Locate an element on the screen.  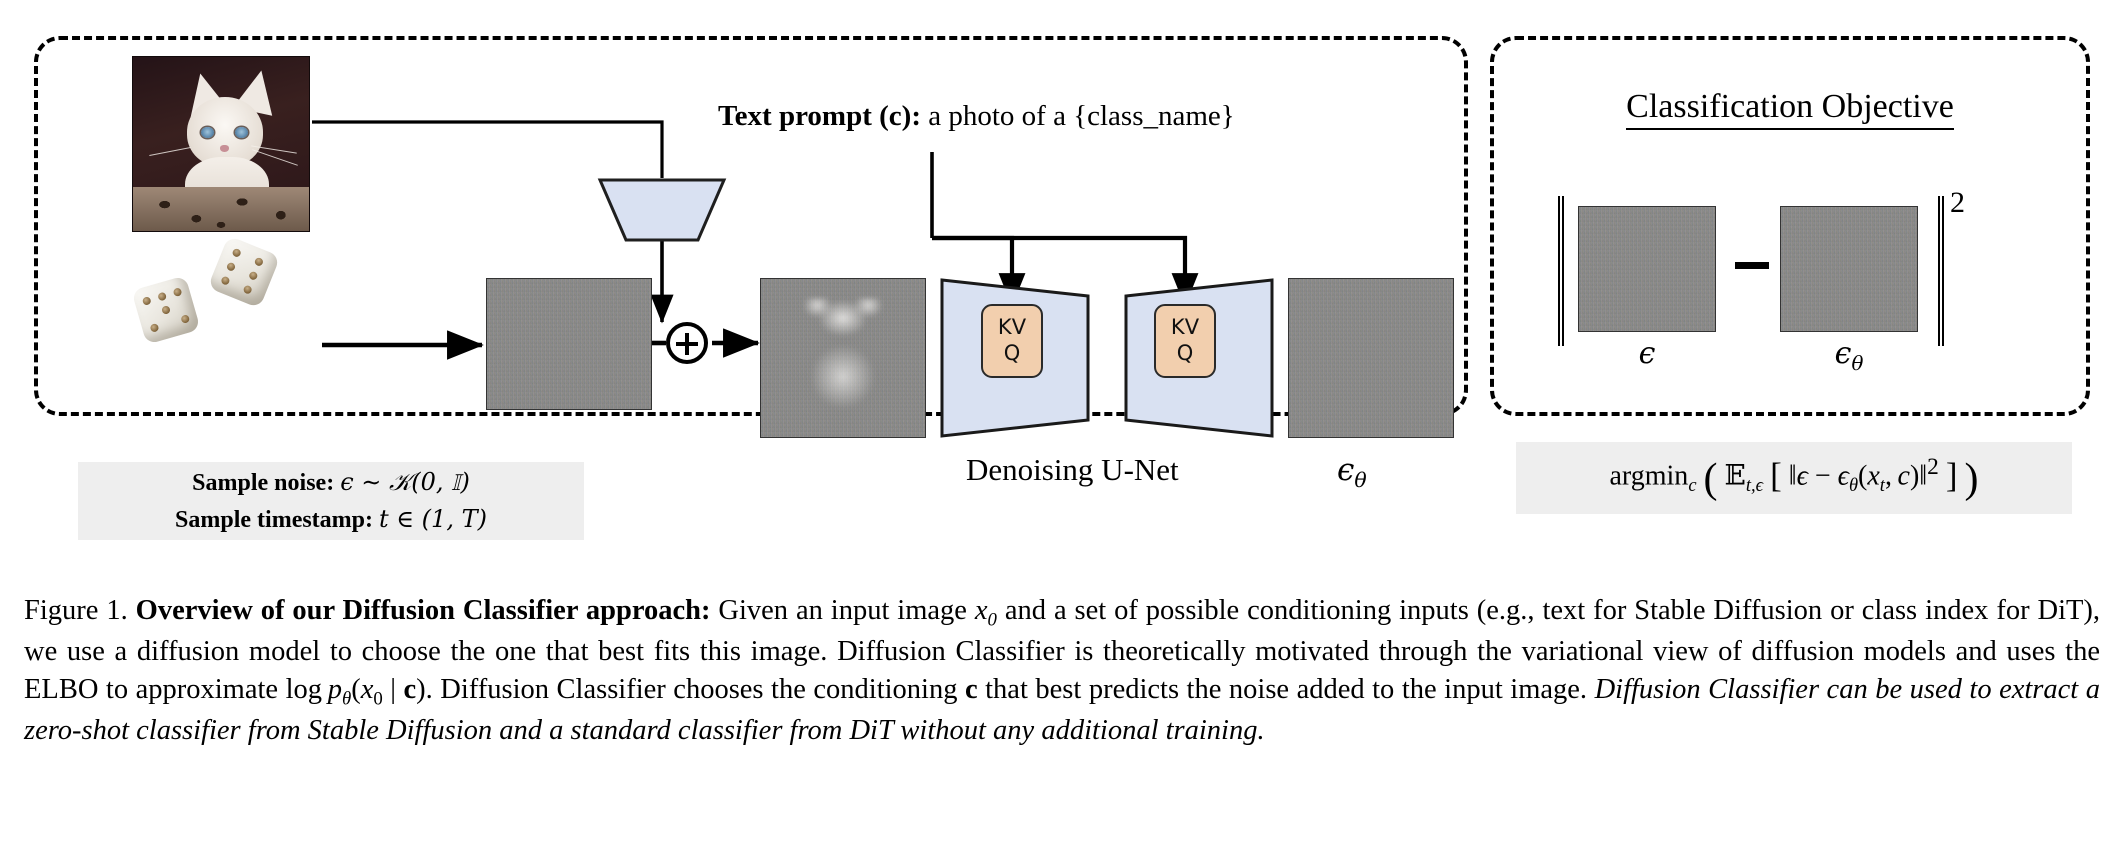
edge-image-to-encoder is located at coordinates (488, 149).